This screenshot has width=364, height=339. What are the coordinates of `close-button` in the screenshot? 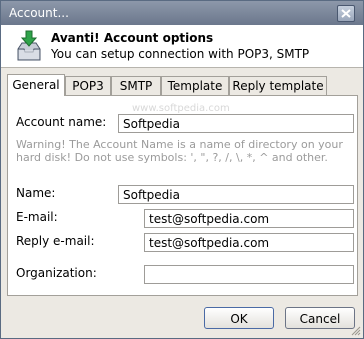 It's located at (346, 13).